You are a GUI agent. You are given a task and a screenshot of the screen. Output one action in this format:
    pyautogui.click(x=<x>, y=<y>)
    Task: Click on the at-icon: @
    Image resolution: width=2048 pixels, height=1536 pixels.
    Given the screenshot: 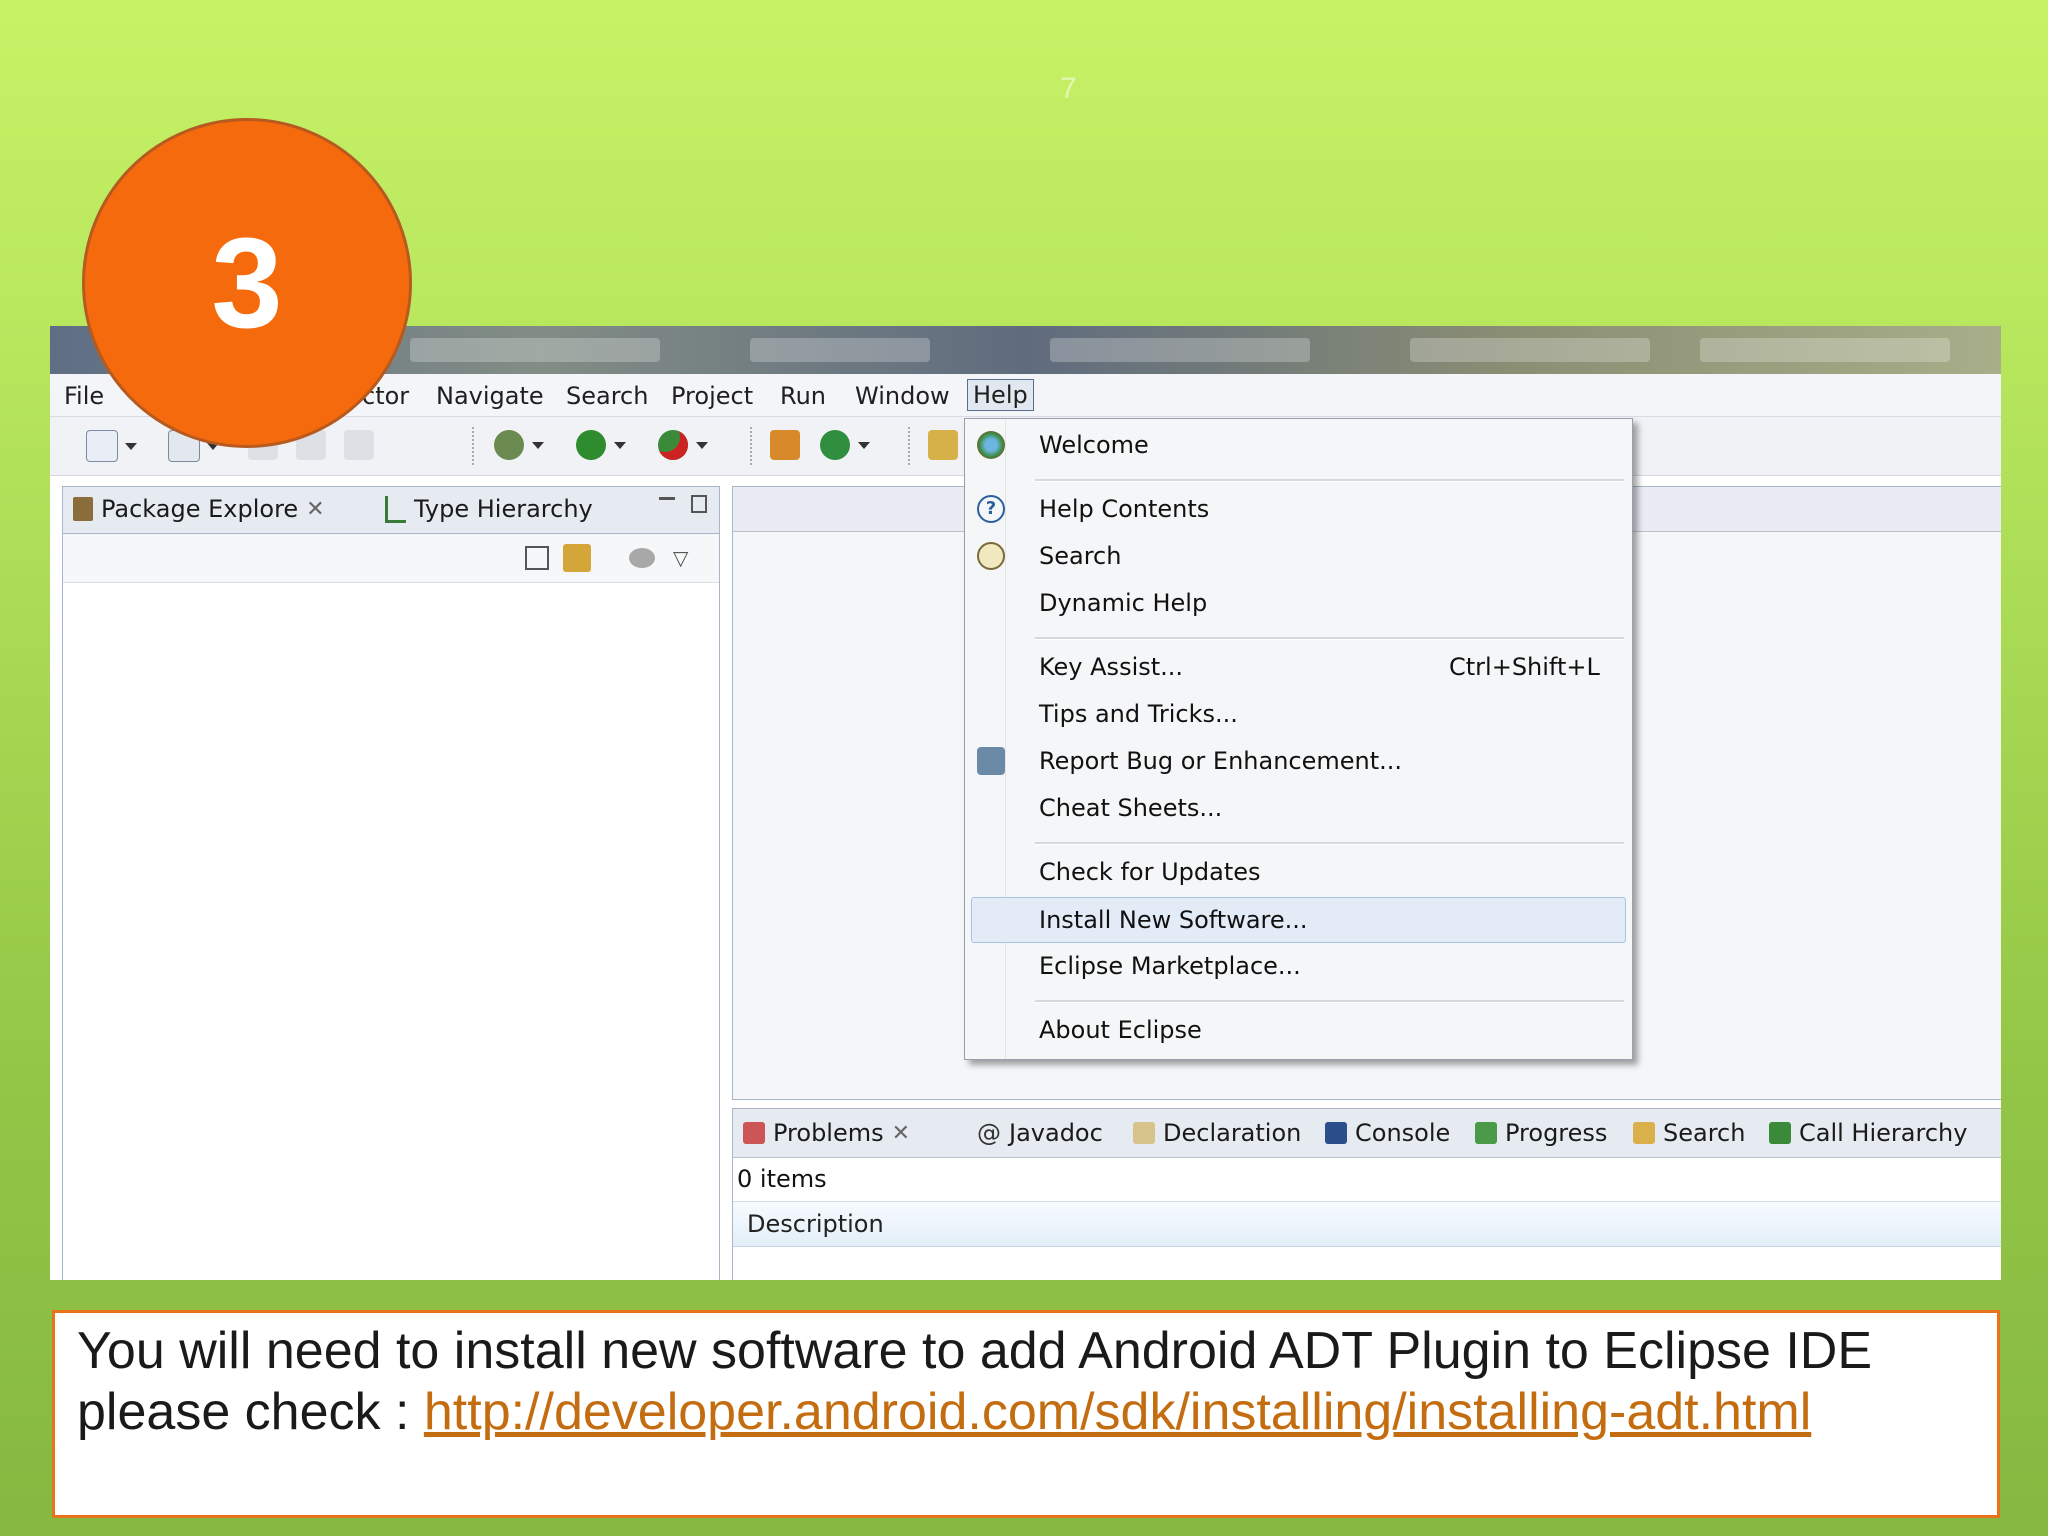 What is the action you would take?
    pyautogui.click(x=989, y=1133)
    